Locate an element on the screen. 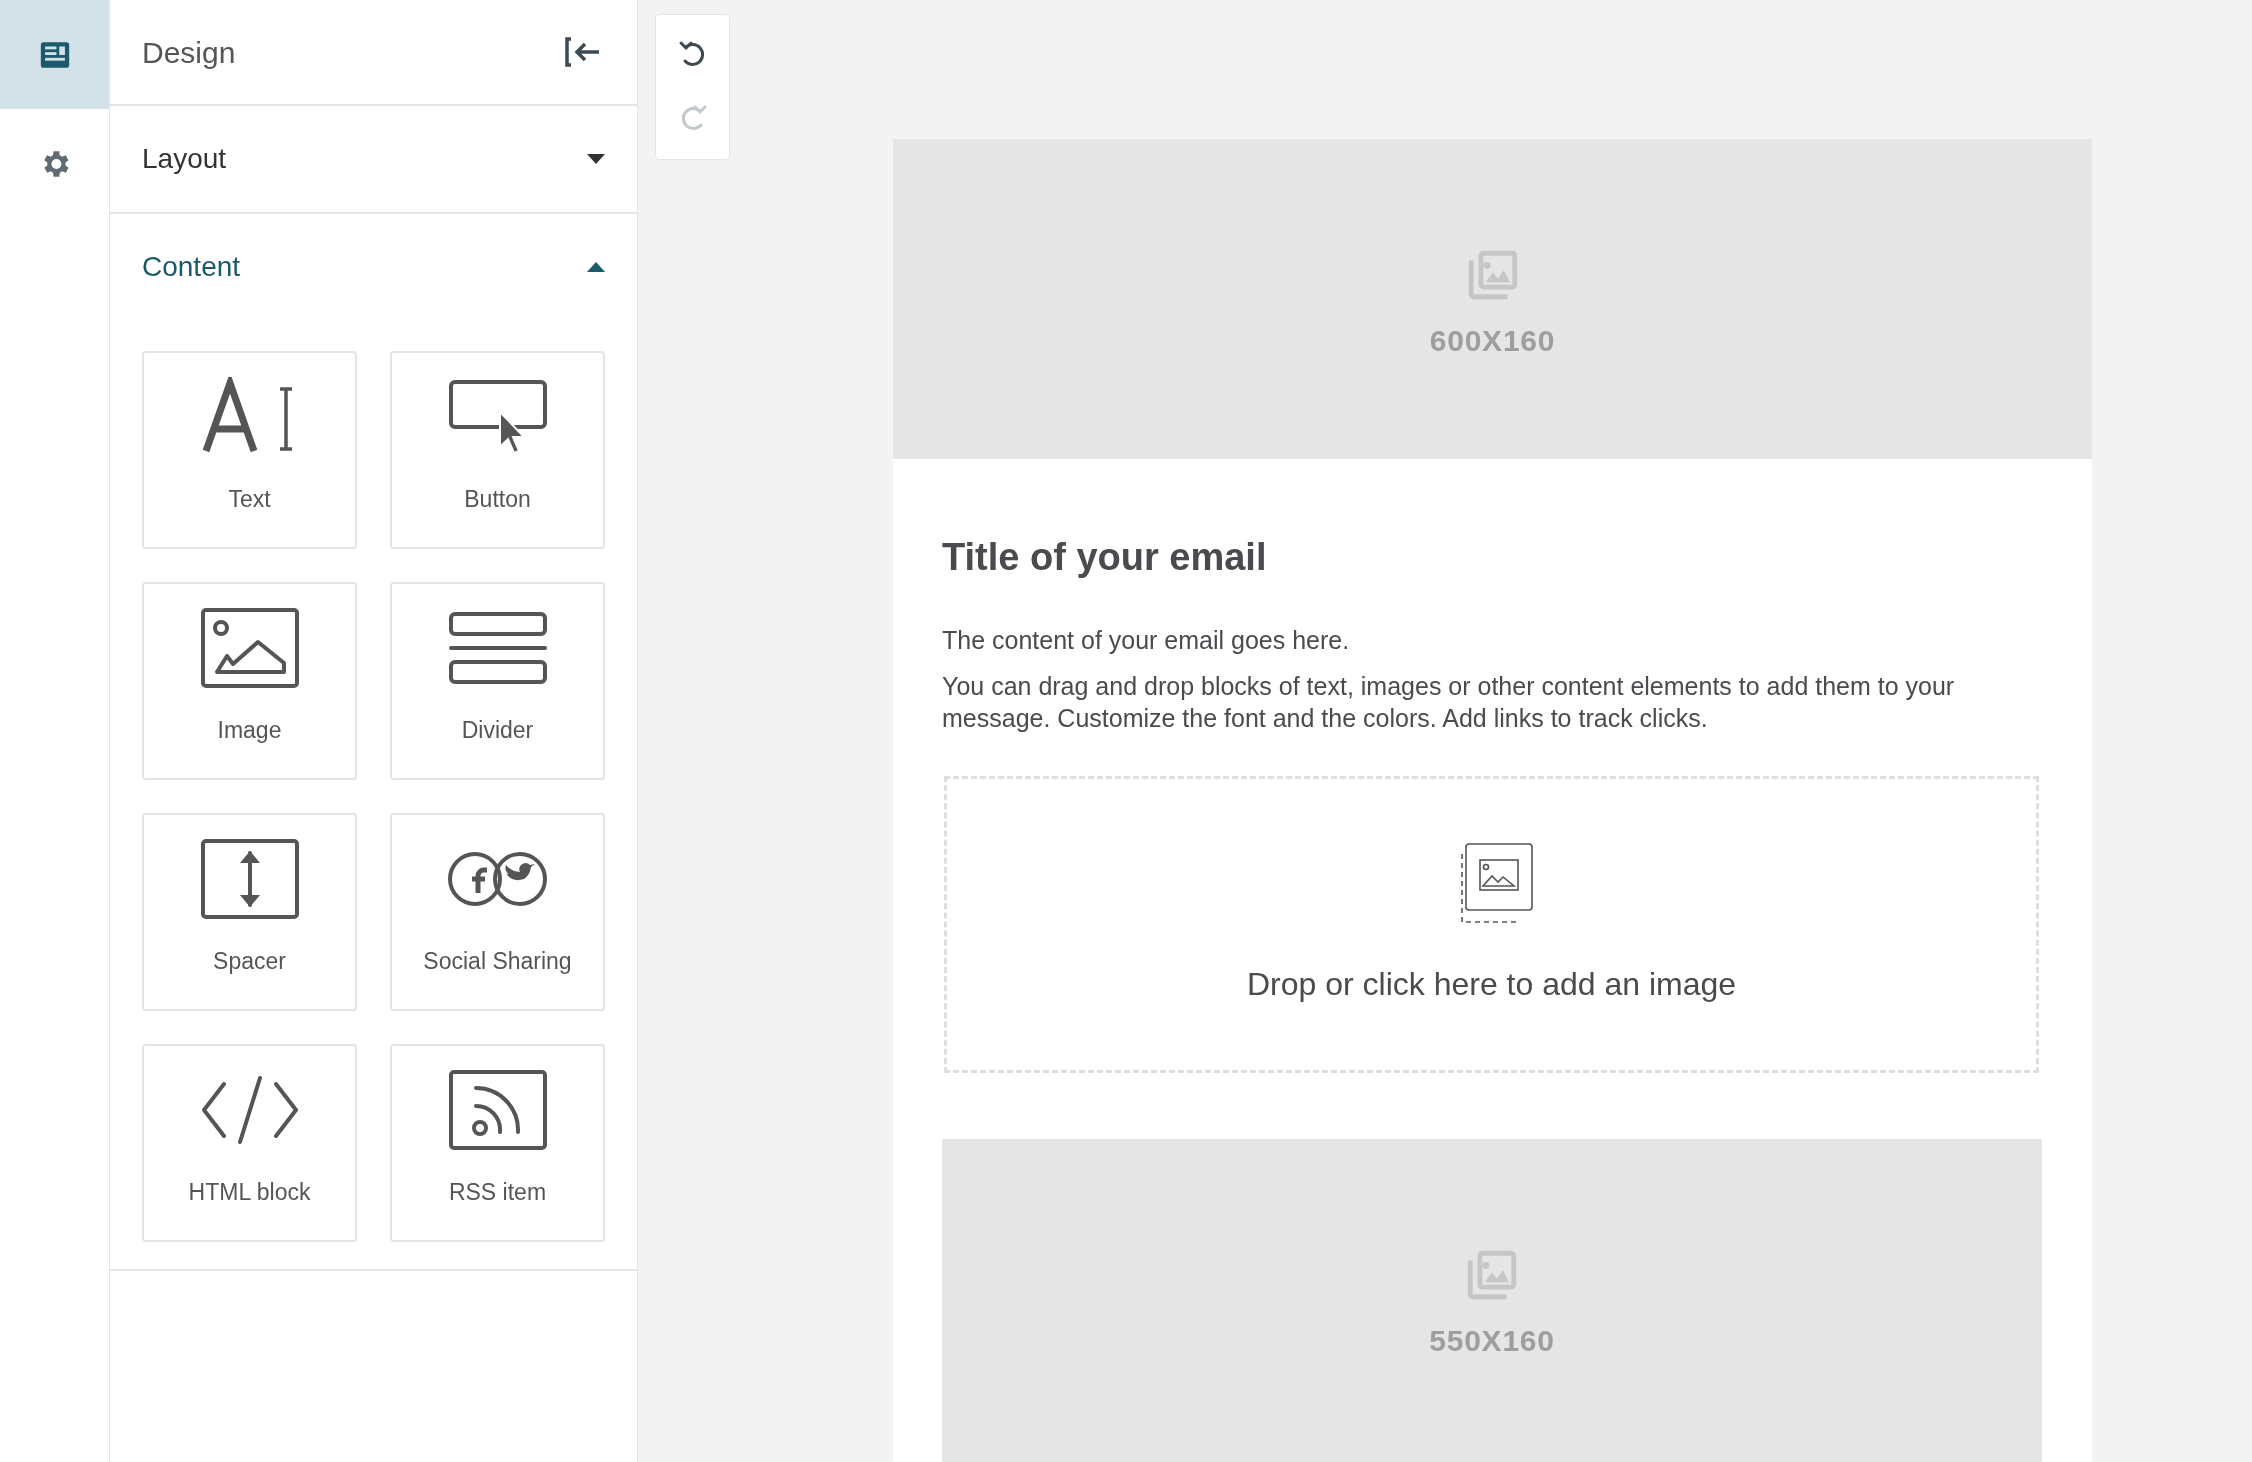 The height and width of the screenshot is (1462, 2252). content-block-tile: Social Sharing is located at coordinates (497, 912).